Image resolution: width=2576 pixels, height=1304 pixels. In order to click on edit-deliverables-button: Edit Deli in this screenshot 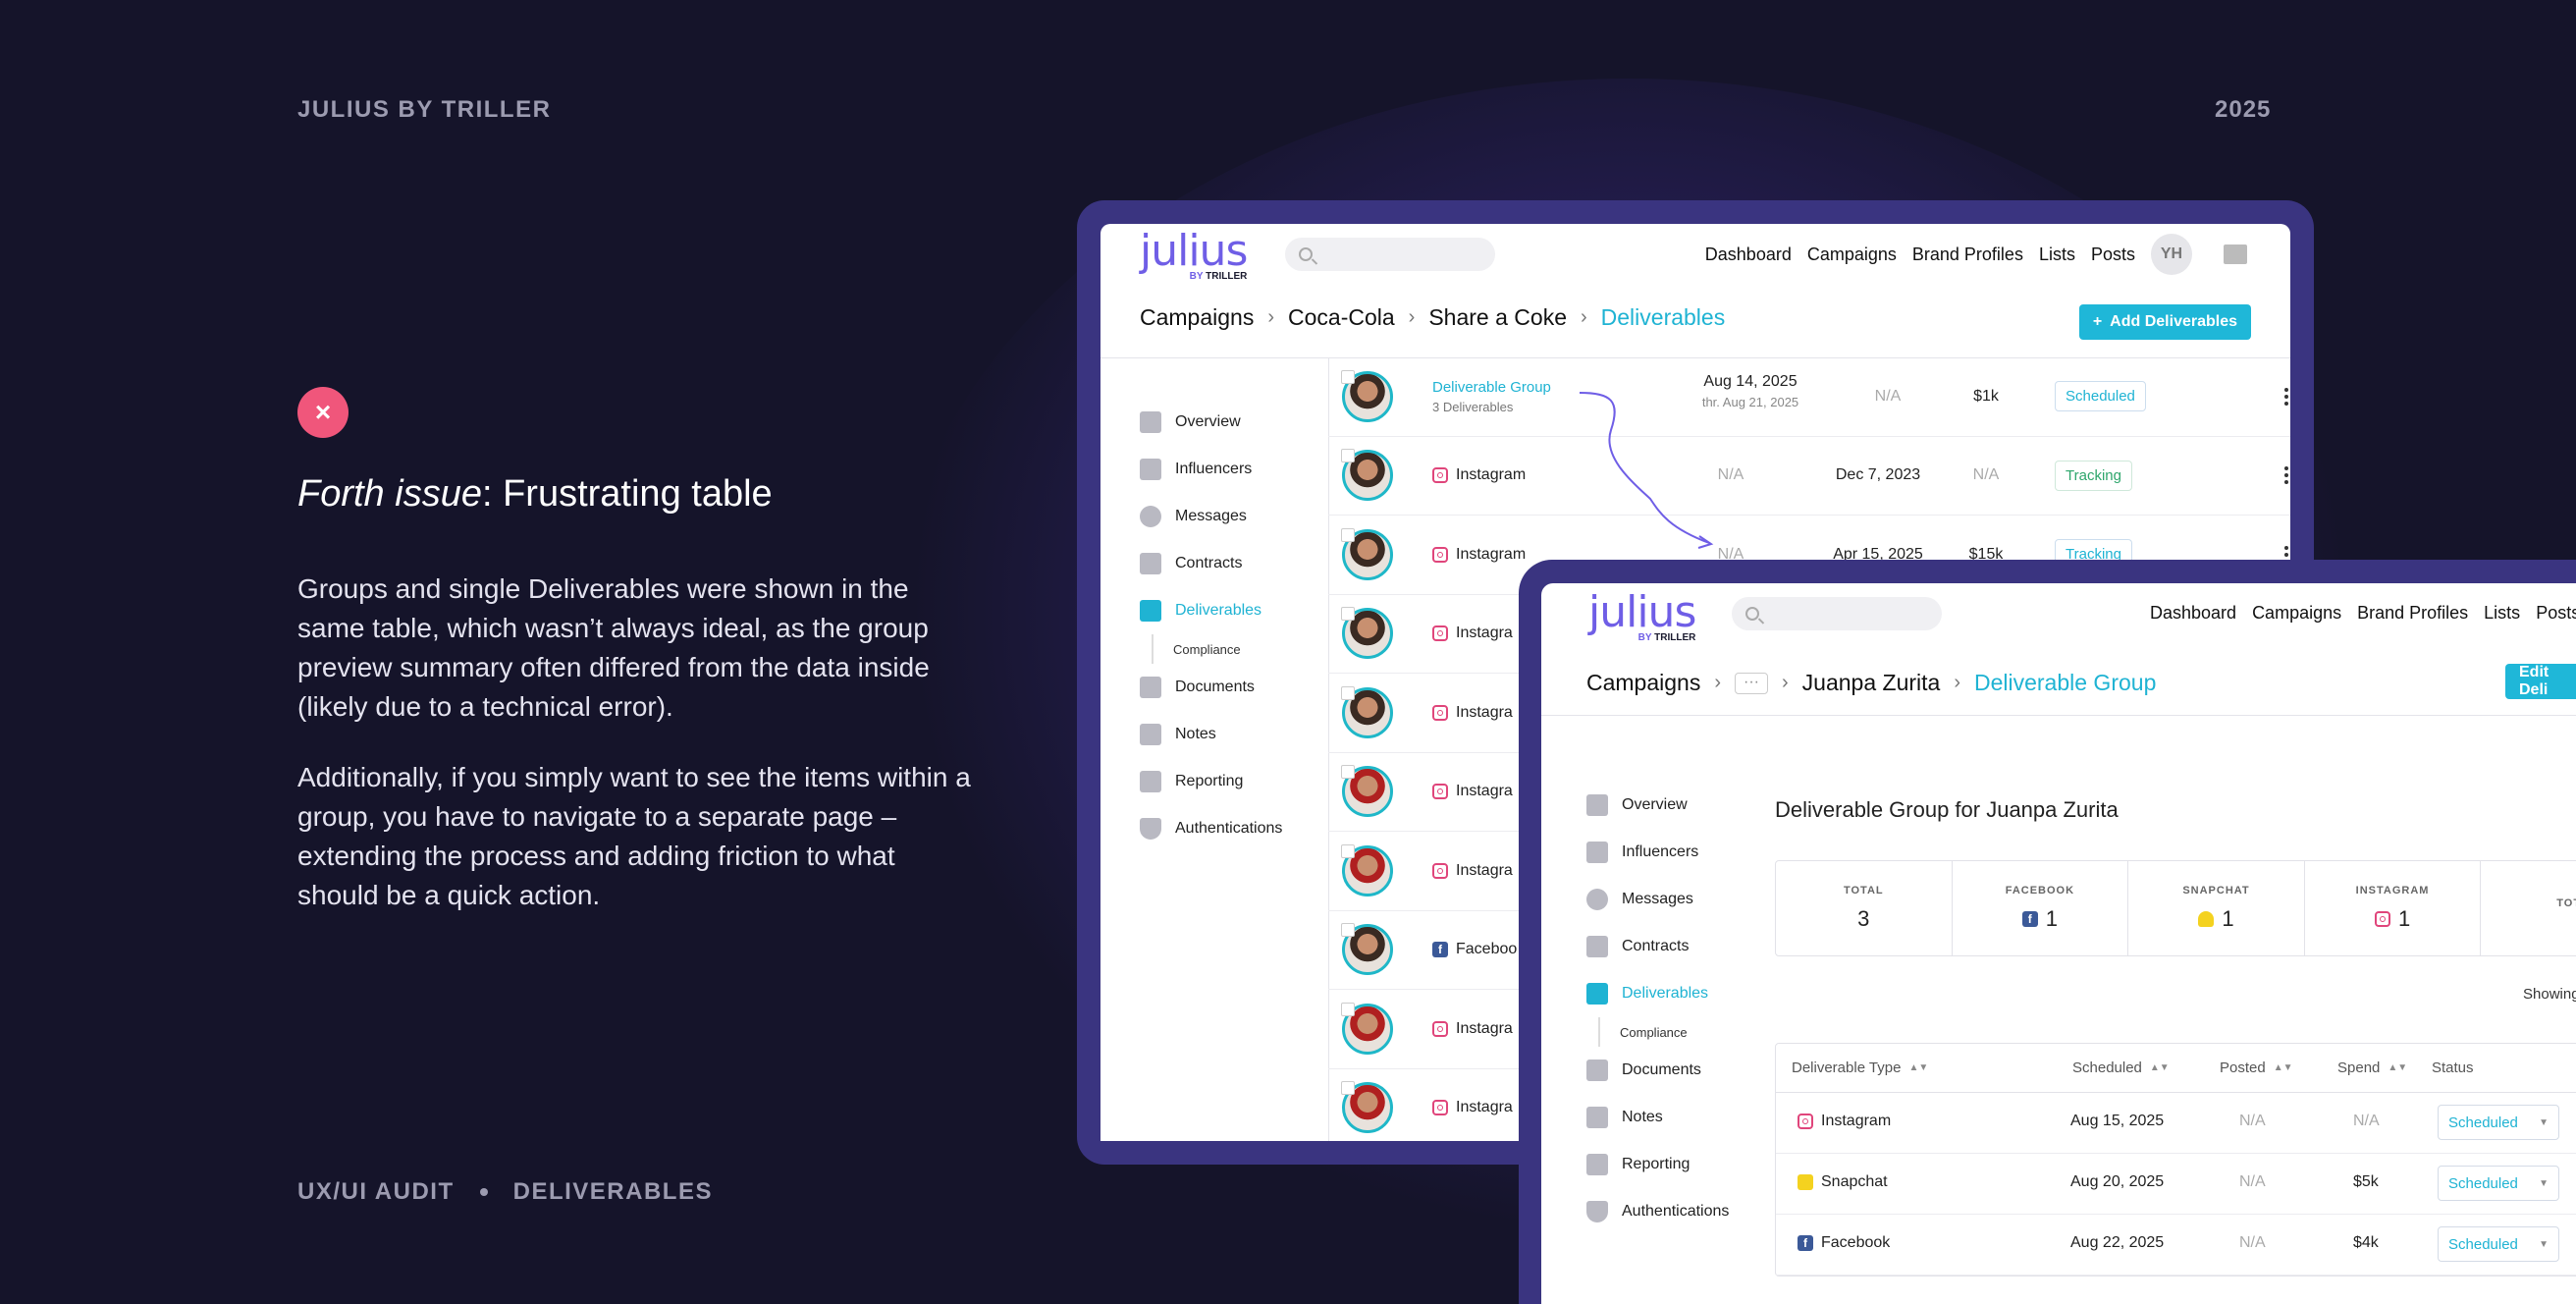, I will do `click(2540, 681)`.